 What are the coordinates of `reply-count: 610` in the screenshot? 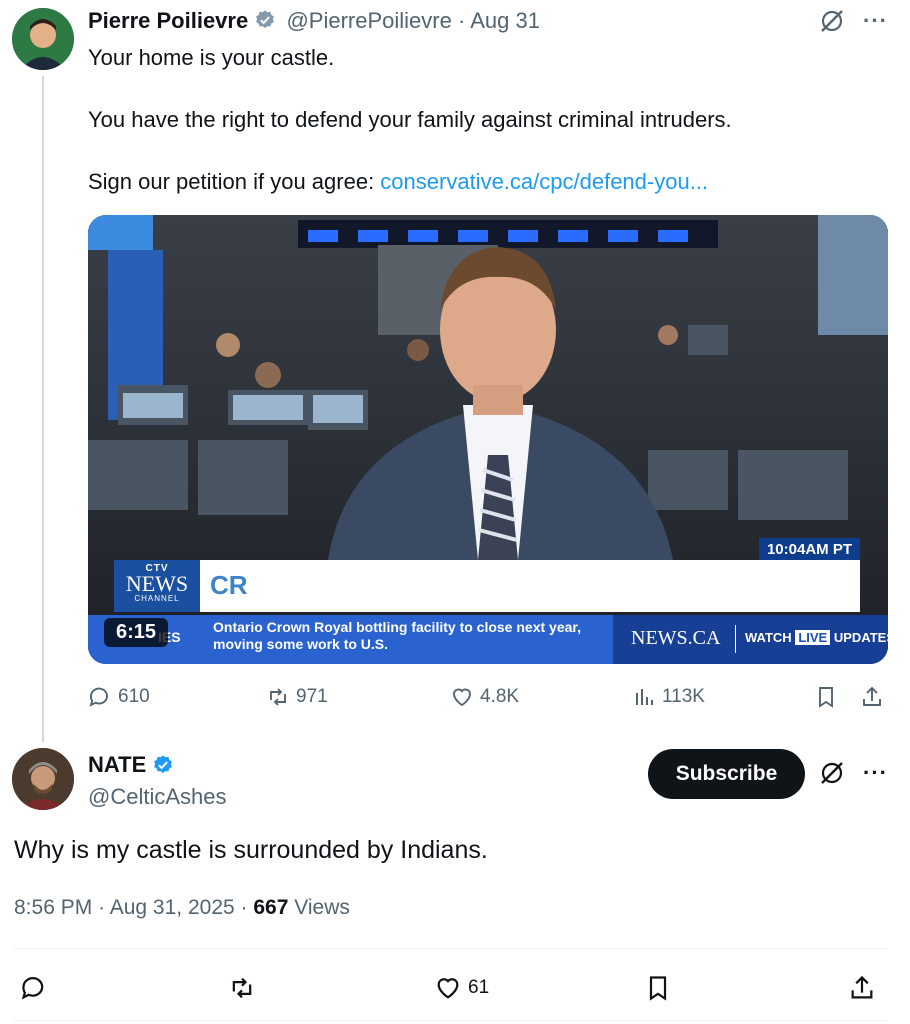 It's located at (134, 696).